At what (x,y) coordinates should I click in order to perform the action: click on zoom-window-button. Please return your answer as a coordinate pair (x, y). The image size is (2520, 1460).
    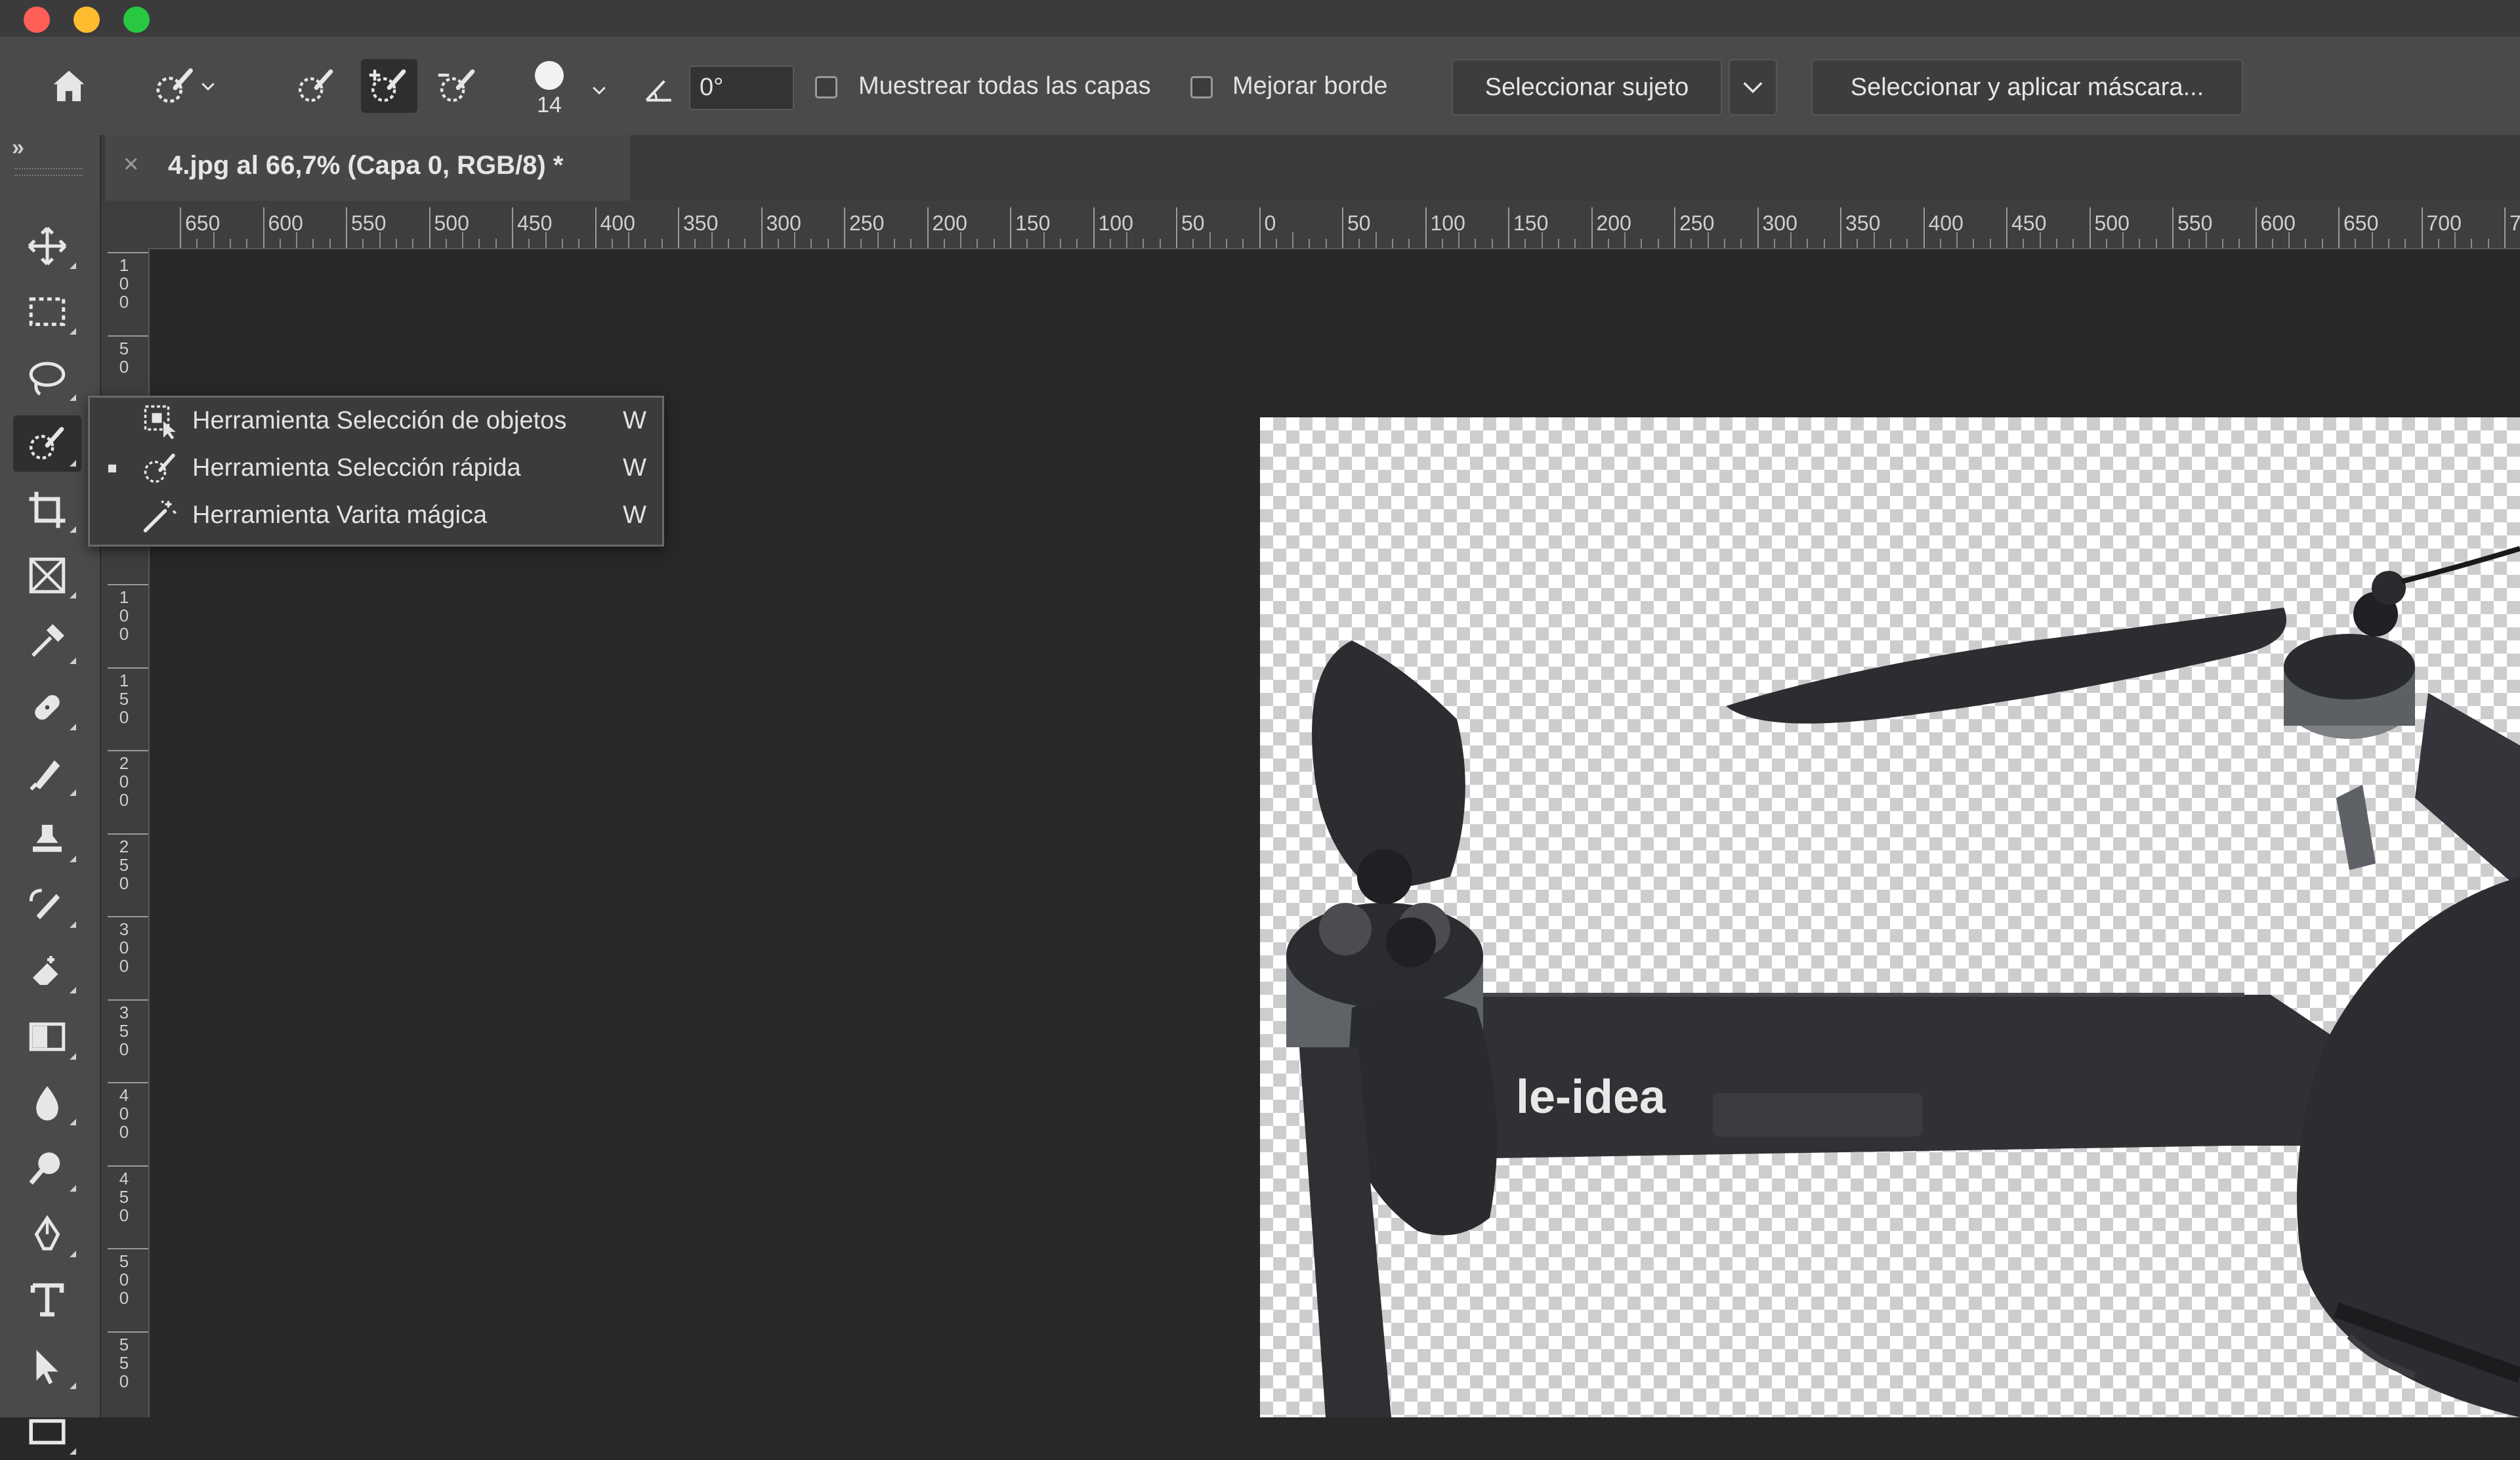
    Looking at the image, I should click on (136, 20).